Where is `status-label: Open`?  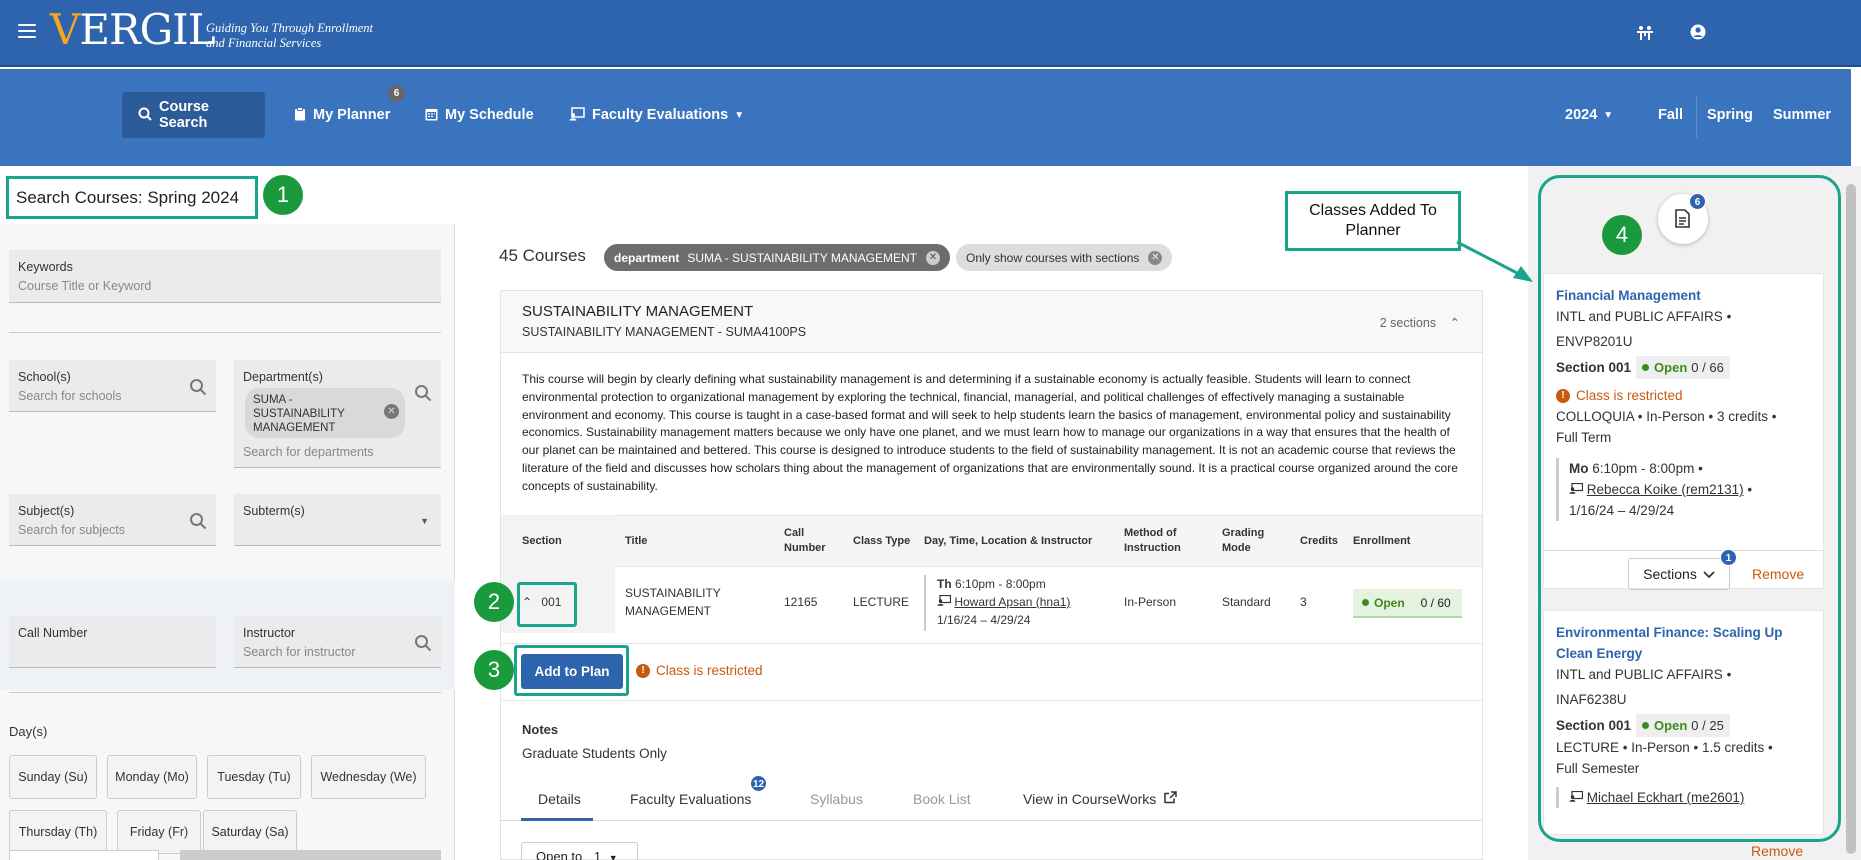 status-label: Open is located at coordinates (1389, 602).